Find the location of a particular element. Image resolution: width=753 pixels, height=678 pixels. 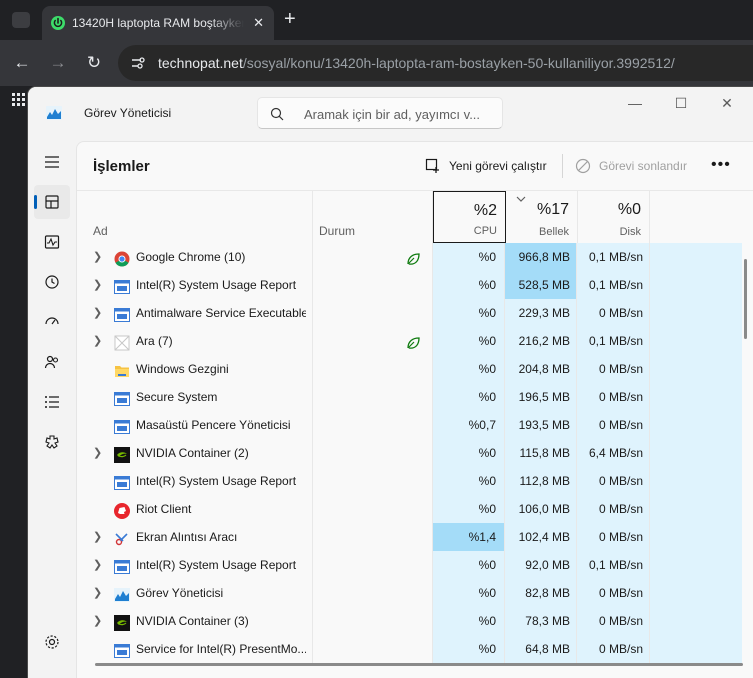

close-tab-icon: ✕ is located at coordinates (258, 23).